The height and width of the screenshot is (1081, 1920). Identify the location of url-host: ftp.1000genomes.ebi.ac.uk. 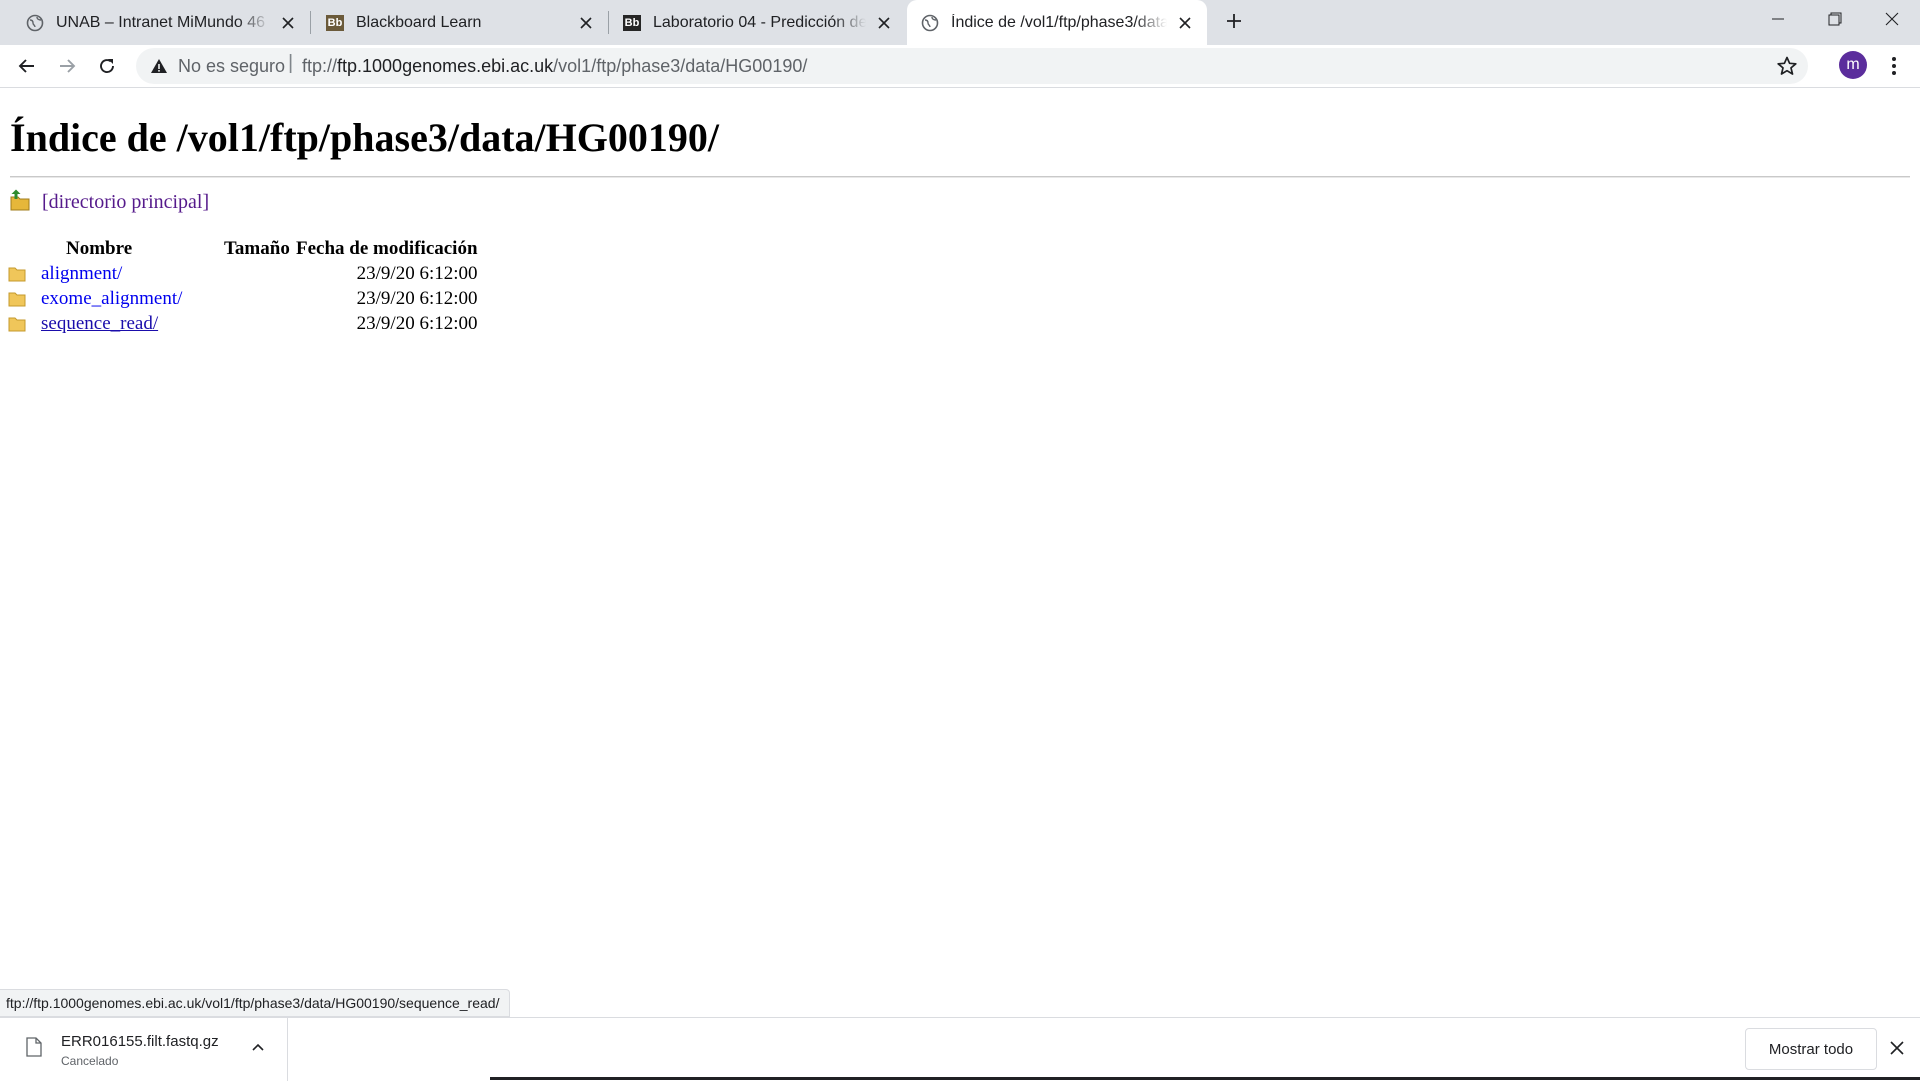
(445, 66).